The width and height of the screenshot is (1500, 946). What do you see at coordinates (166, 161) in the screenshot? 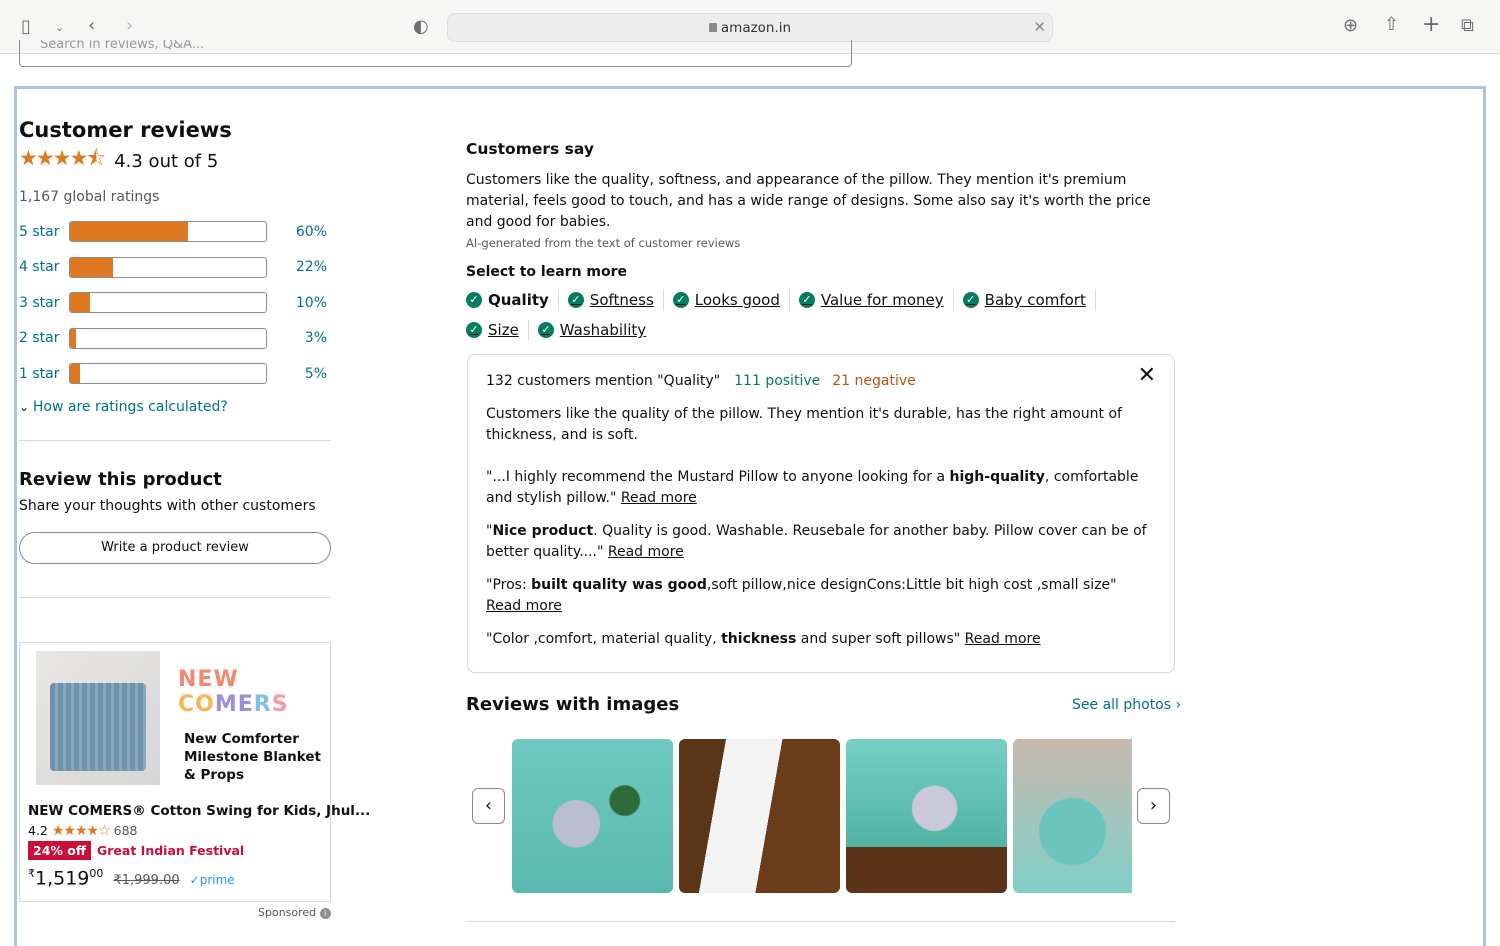
I see `rating-text: 4.3 out of 5` at bounding box center [166, 161].